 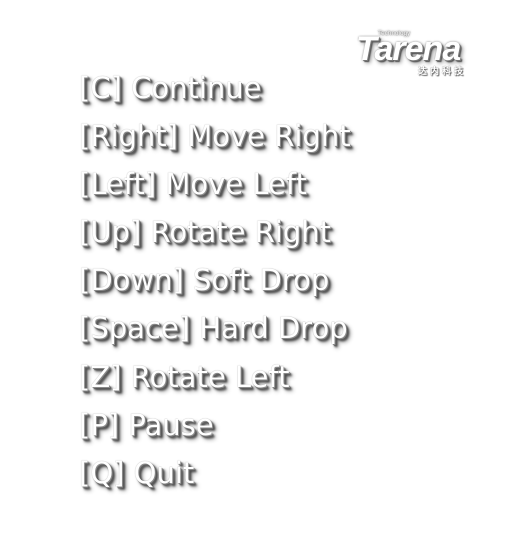 What do you see at coordinates (215, 88) in the screenshot?
I see `menu-item-continue: [C] Continue` at bounding box center [215, 88].